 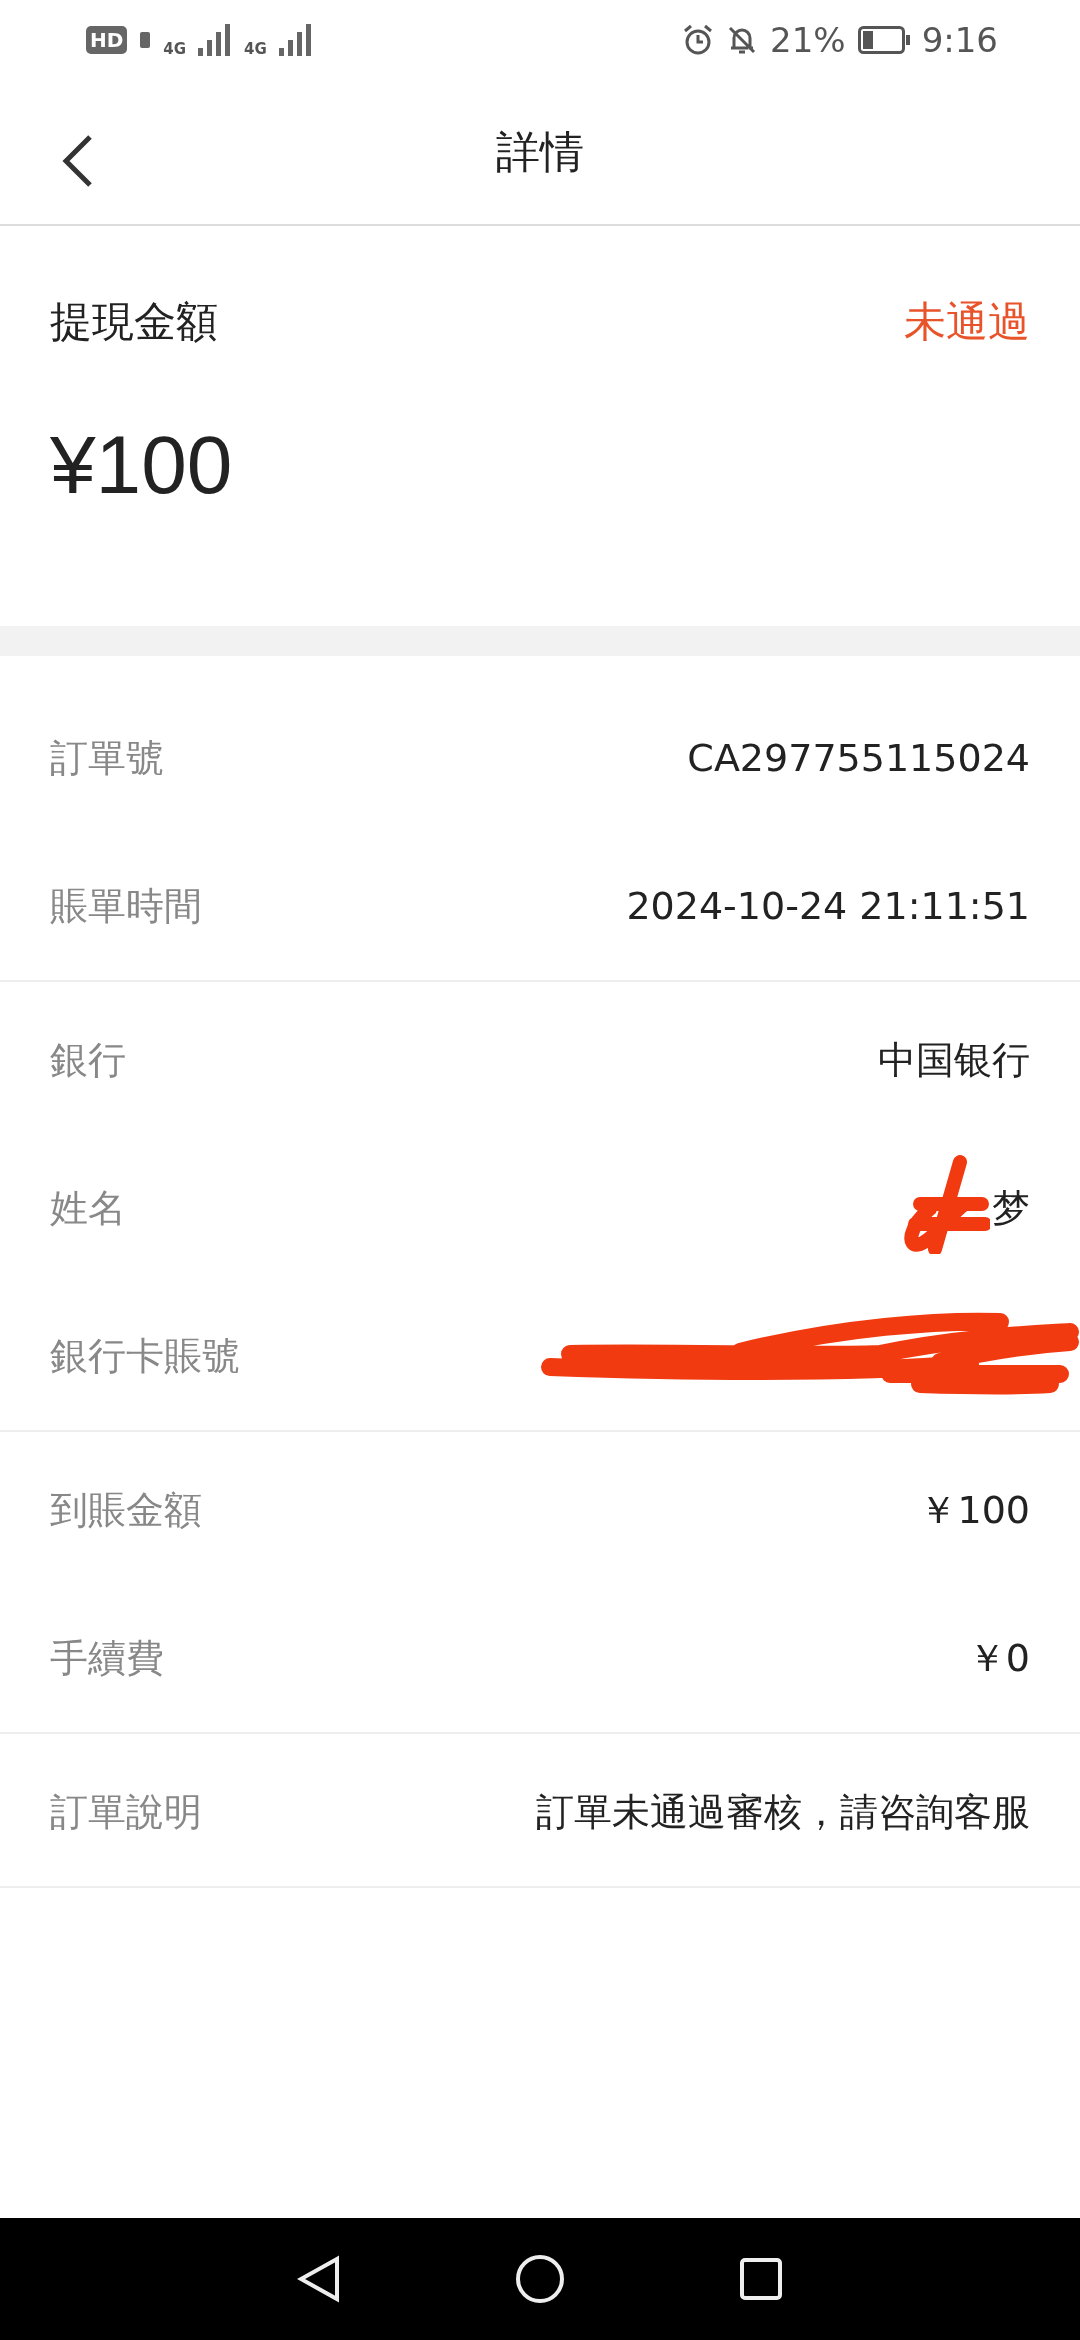 What do you see at coordinates (883, 40) in the screenshot?
I see `battery-icon` at bounding box center [883, 40].